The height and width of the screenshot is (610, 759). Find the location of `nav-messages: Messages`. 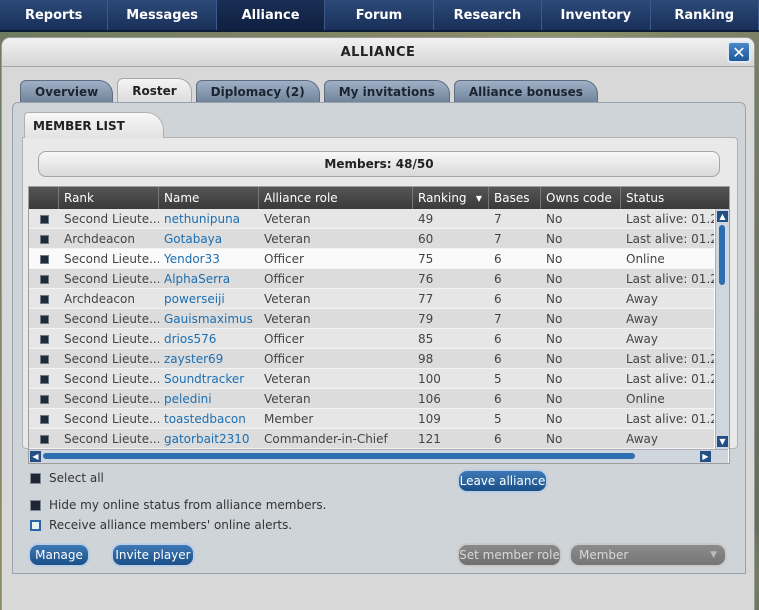

nav-messages: Messages is located at coordinates (162, 15).